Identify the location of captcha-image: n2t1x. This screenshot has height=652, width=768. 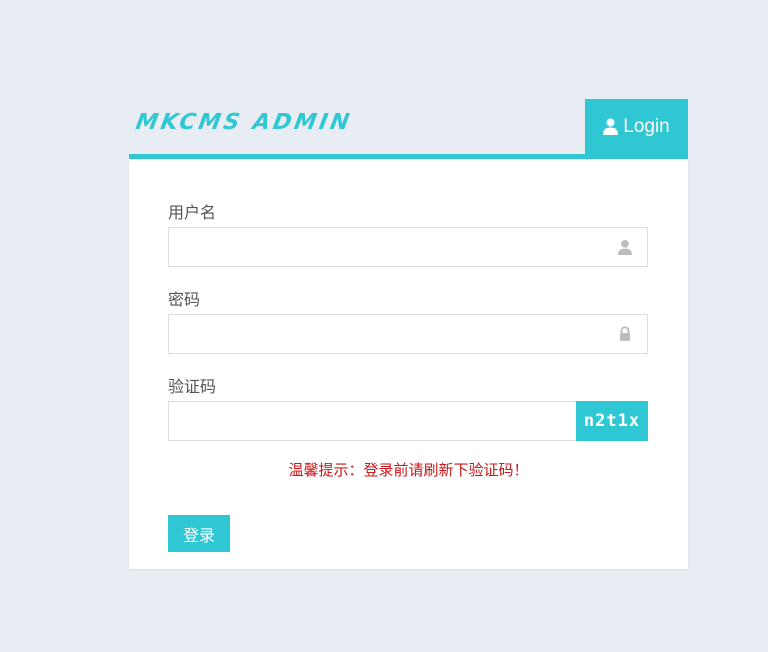
(612, 421).